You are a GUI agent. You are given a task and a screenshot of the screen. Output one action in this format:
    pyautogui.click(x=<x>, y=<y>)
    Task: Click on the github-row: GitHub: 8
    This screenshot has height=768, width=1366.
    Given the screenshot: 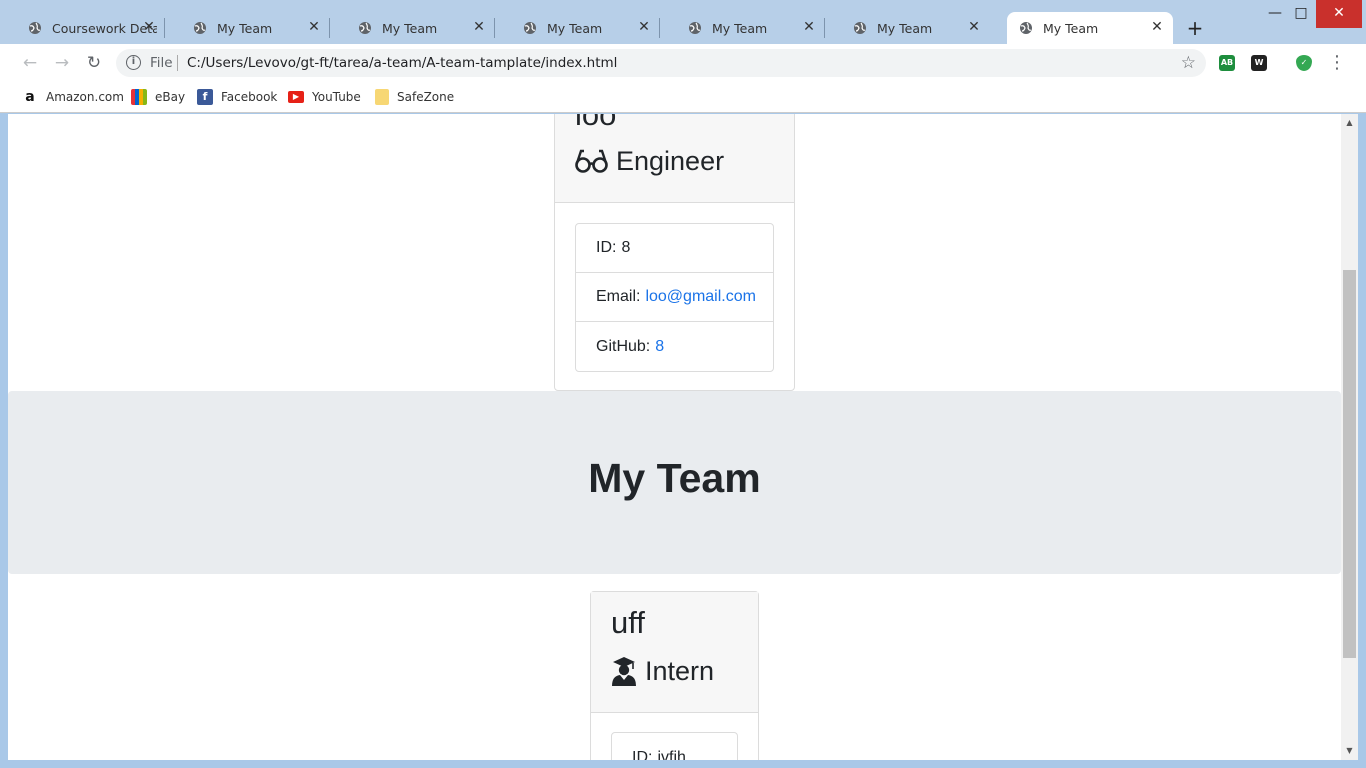 What is the action you would take?
    pyautogui.click(x=674, y=346)
    